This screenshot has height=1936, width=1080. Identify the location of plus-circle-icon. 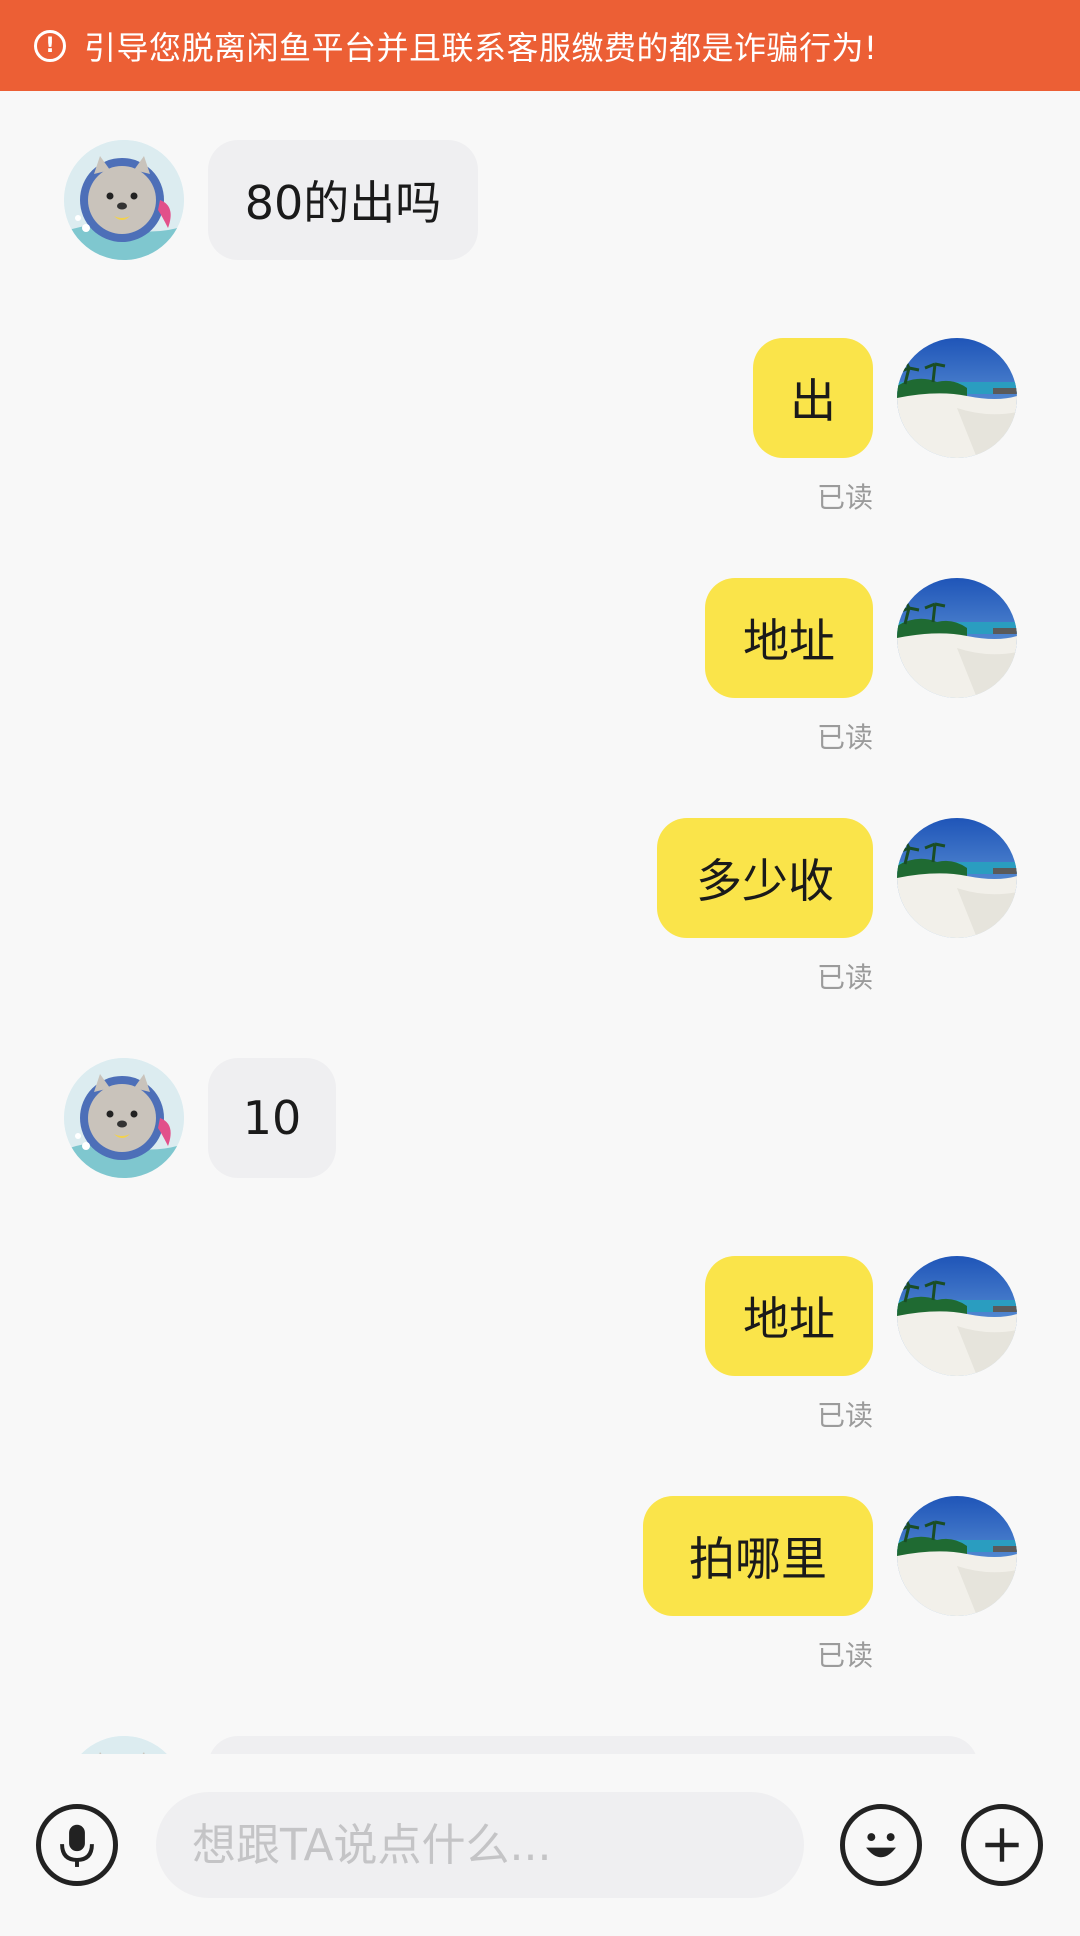
(1002, 1845).